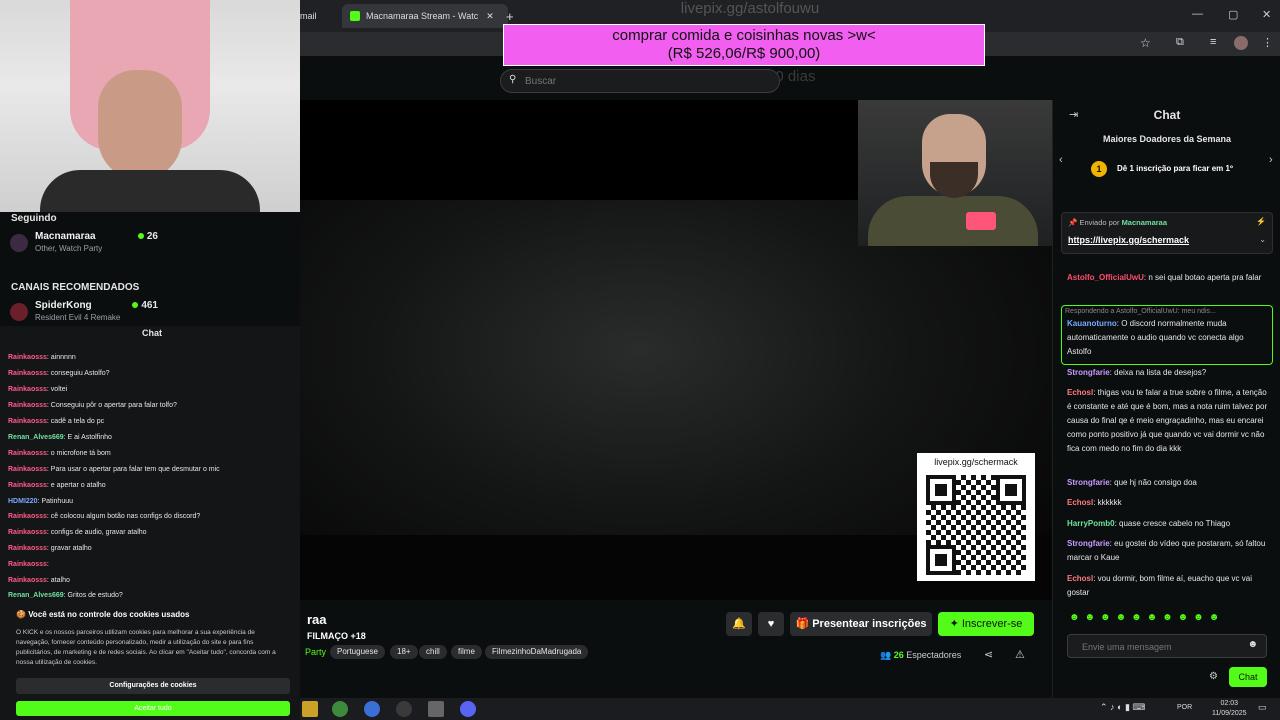 The width and height of the screenshot is (1280, 720). I want to click on chat-username: HDMI220, so click(23, 501).